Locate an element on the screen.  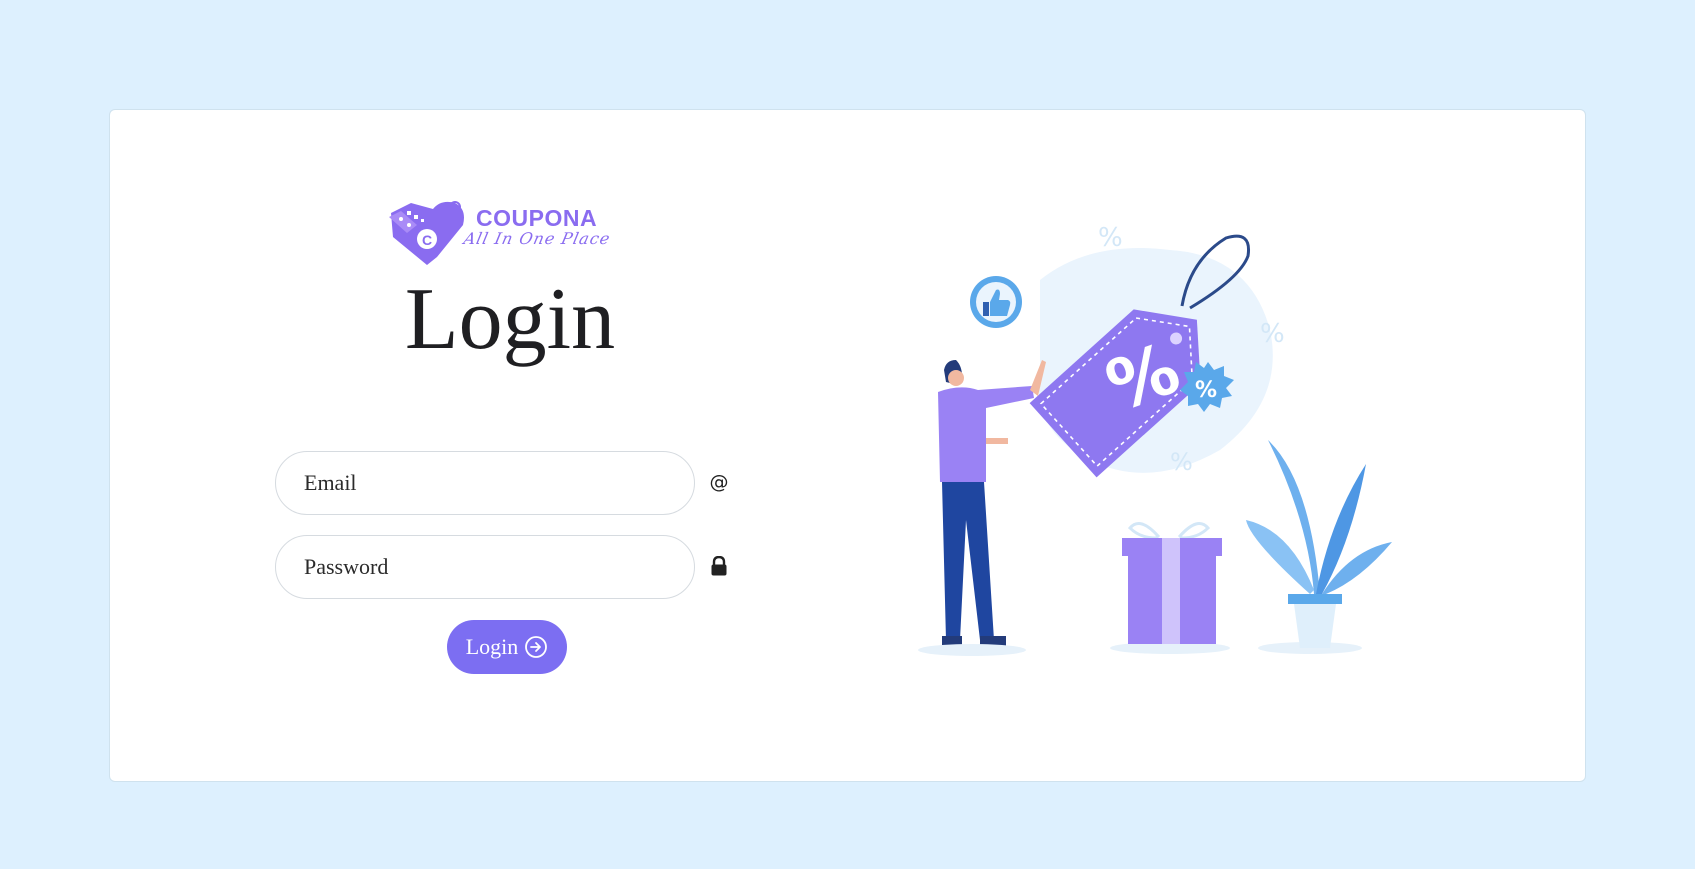
gift-box-icon is located at coordinates (1170, 588).